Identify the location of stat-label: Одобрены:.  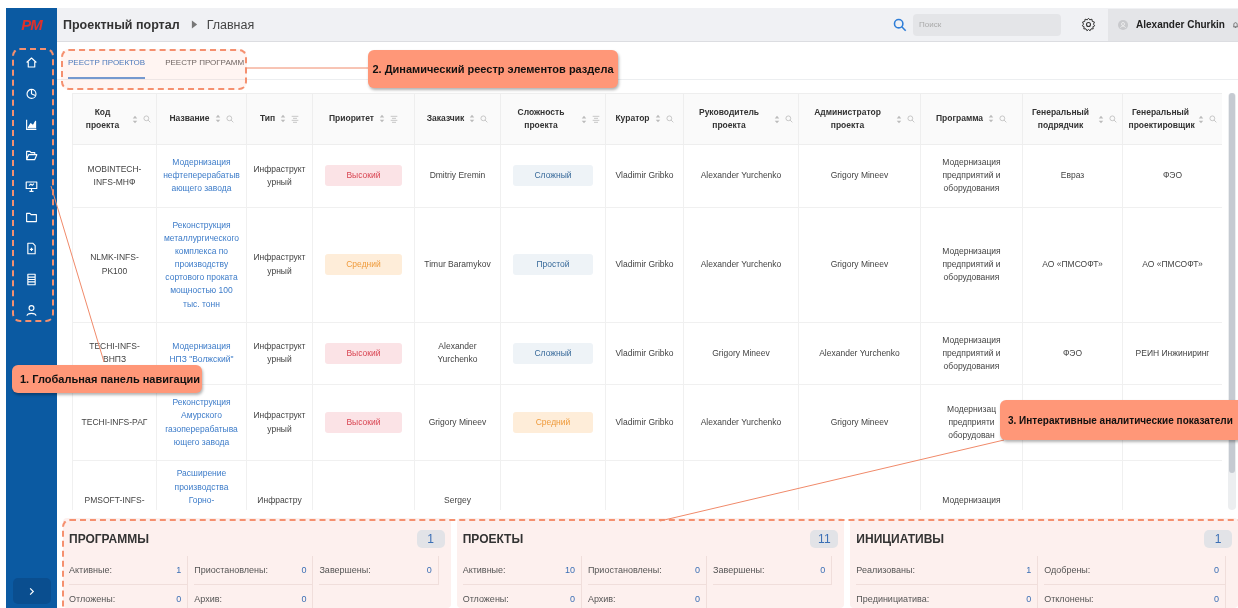
(1067, 570).